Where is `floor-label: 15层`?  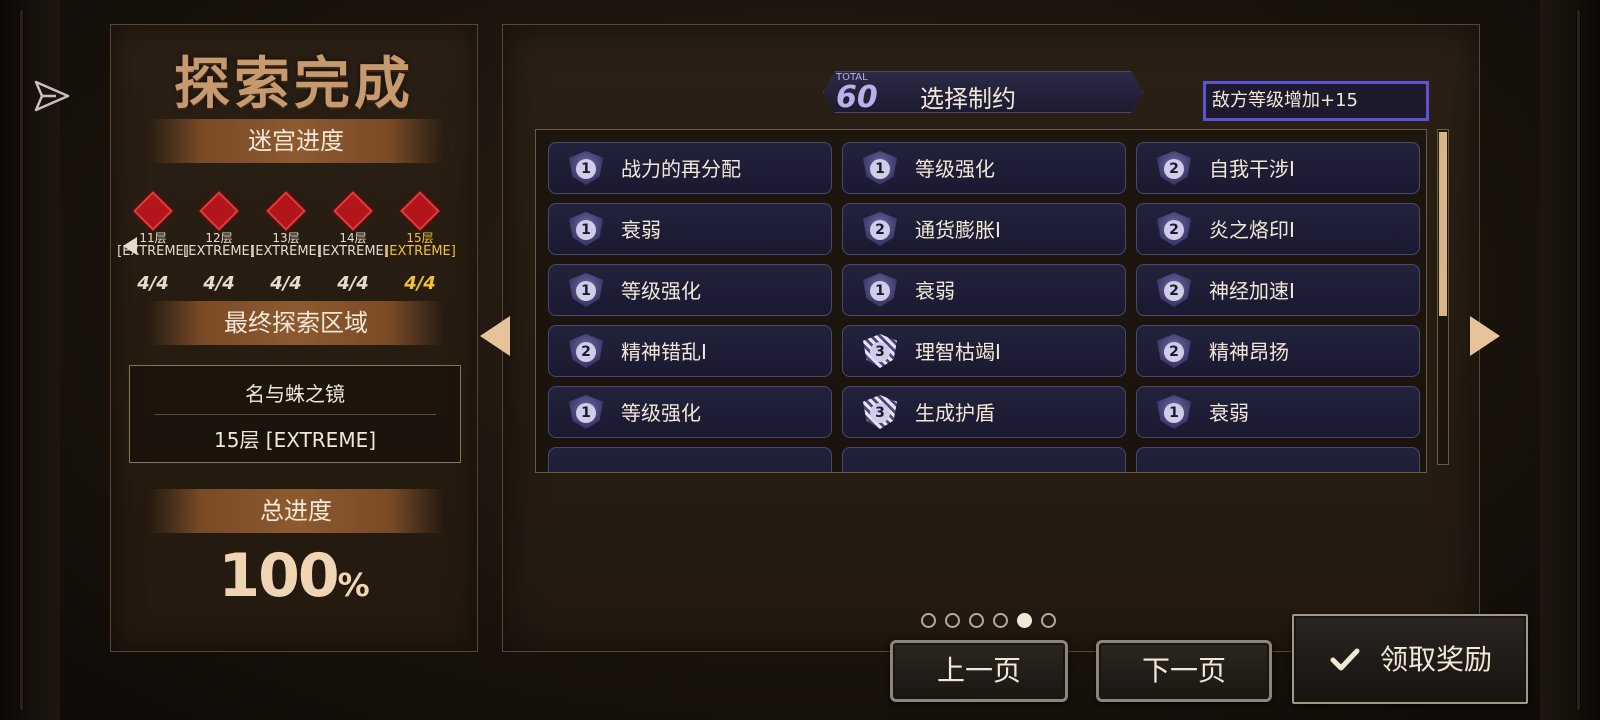 floor-label: 15层 is located at coordinates (420, 238).